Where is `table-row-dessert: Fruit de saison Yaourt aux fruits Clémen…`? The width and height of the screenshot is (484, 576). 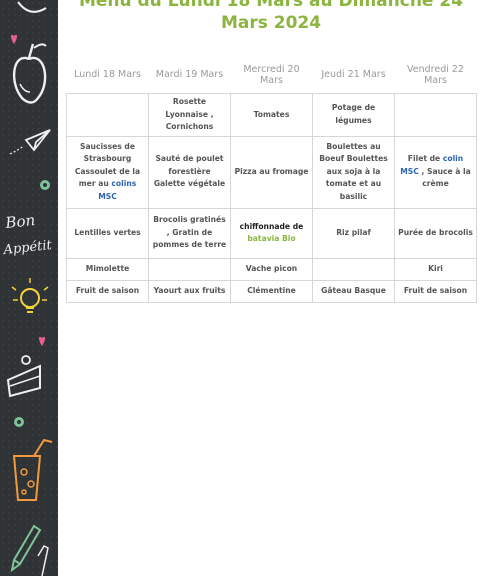
table-row-dessert: Fruit de saison Yaourt aux fruits Clémen… is located at coordinates (271, 291).